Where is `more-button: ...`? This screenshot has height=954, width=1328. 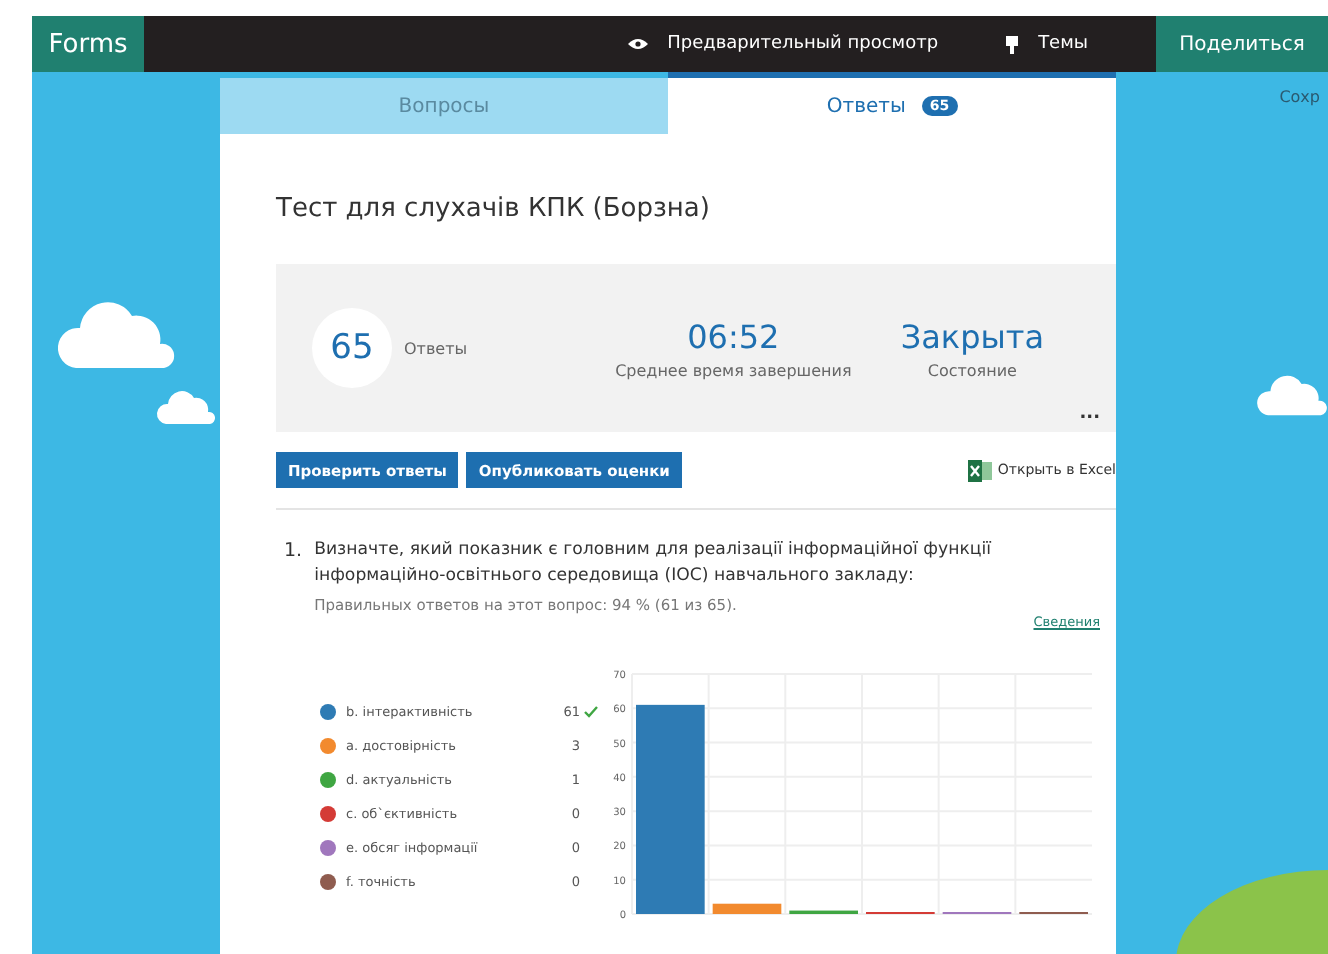
more-button: ... is located at coordinates (1089, 414).